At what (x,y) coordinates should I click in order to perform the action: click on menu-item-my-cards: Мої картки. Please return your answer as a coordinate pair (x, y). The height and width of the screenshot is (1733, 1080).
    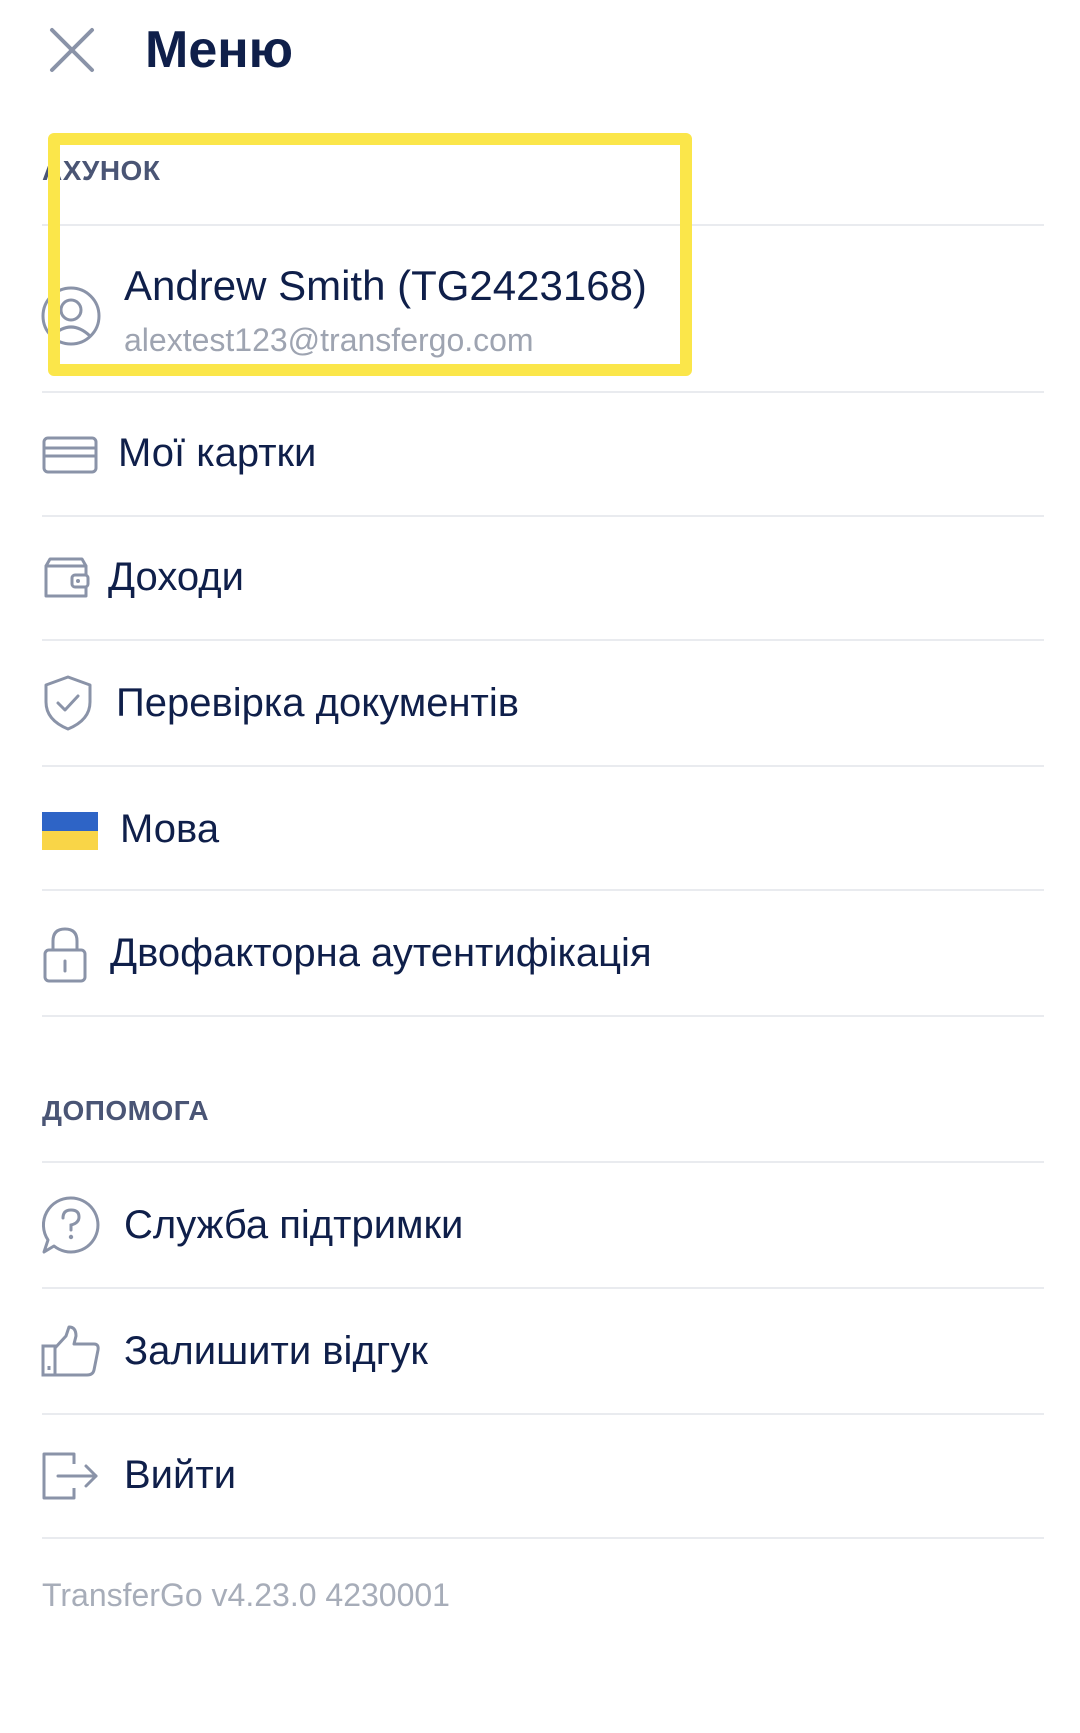
    Looking at the image, I should click on (540, 454).